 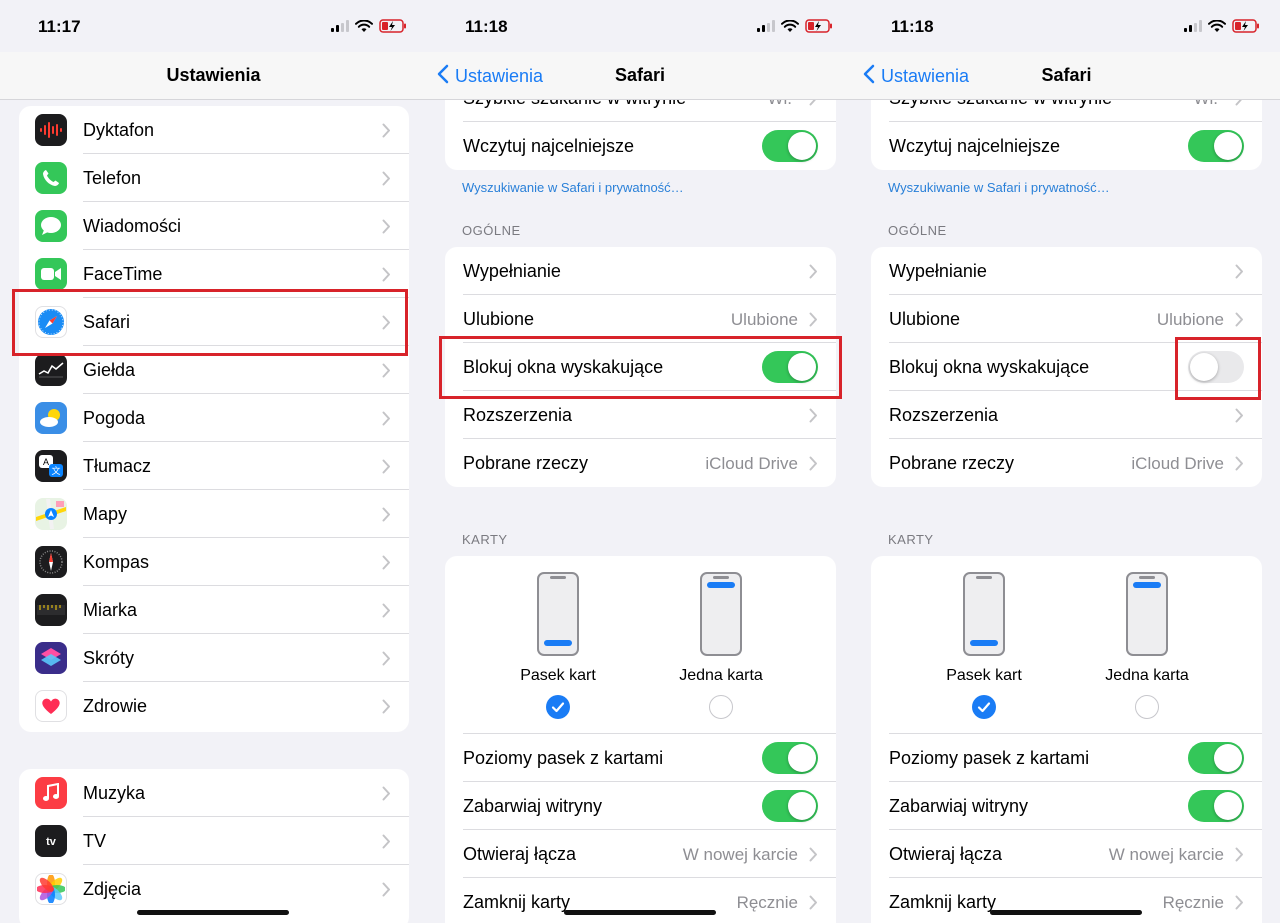 I want to click on settings-item-label: Tłumacz, so click(x=117, y=466).